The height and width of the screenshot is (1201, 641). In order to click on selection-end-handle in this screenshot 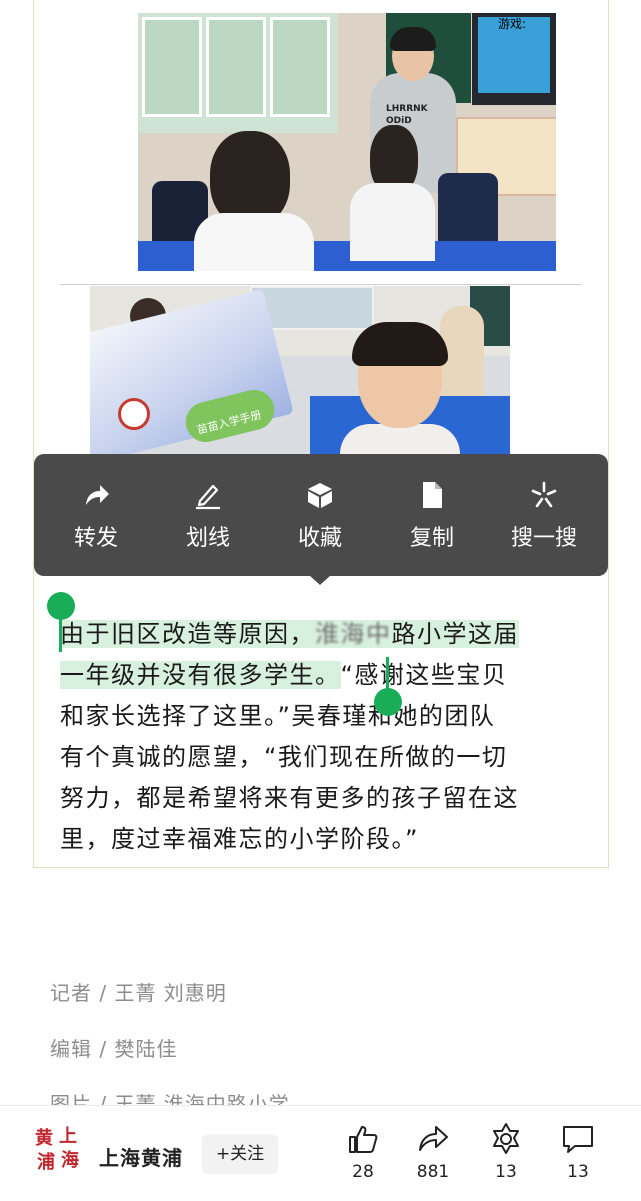, I will do `click(388, 702)`.